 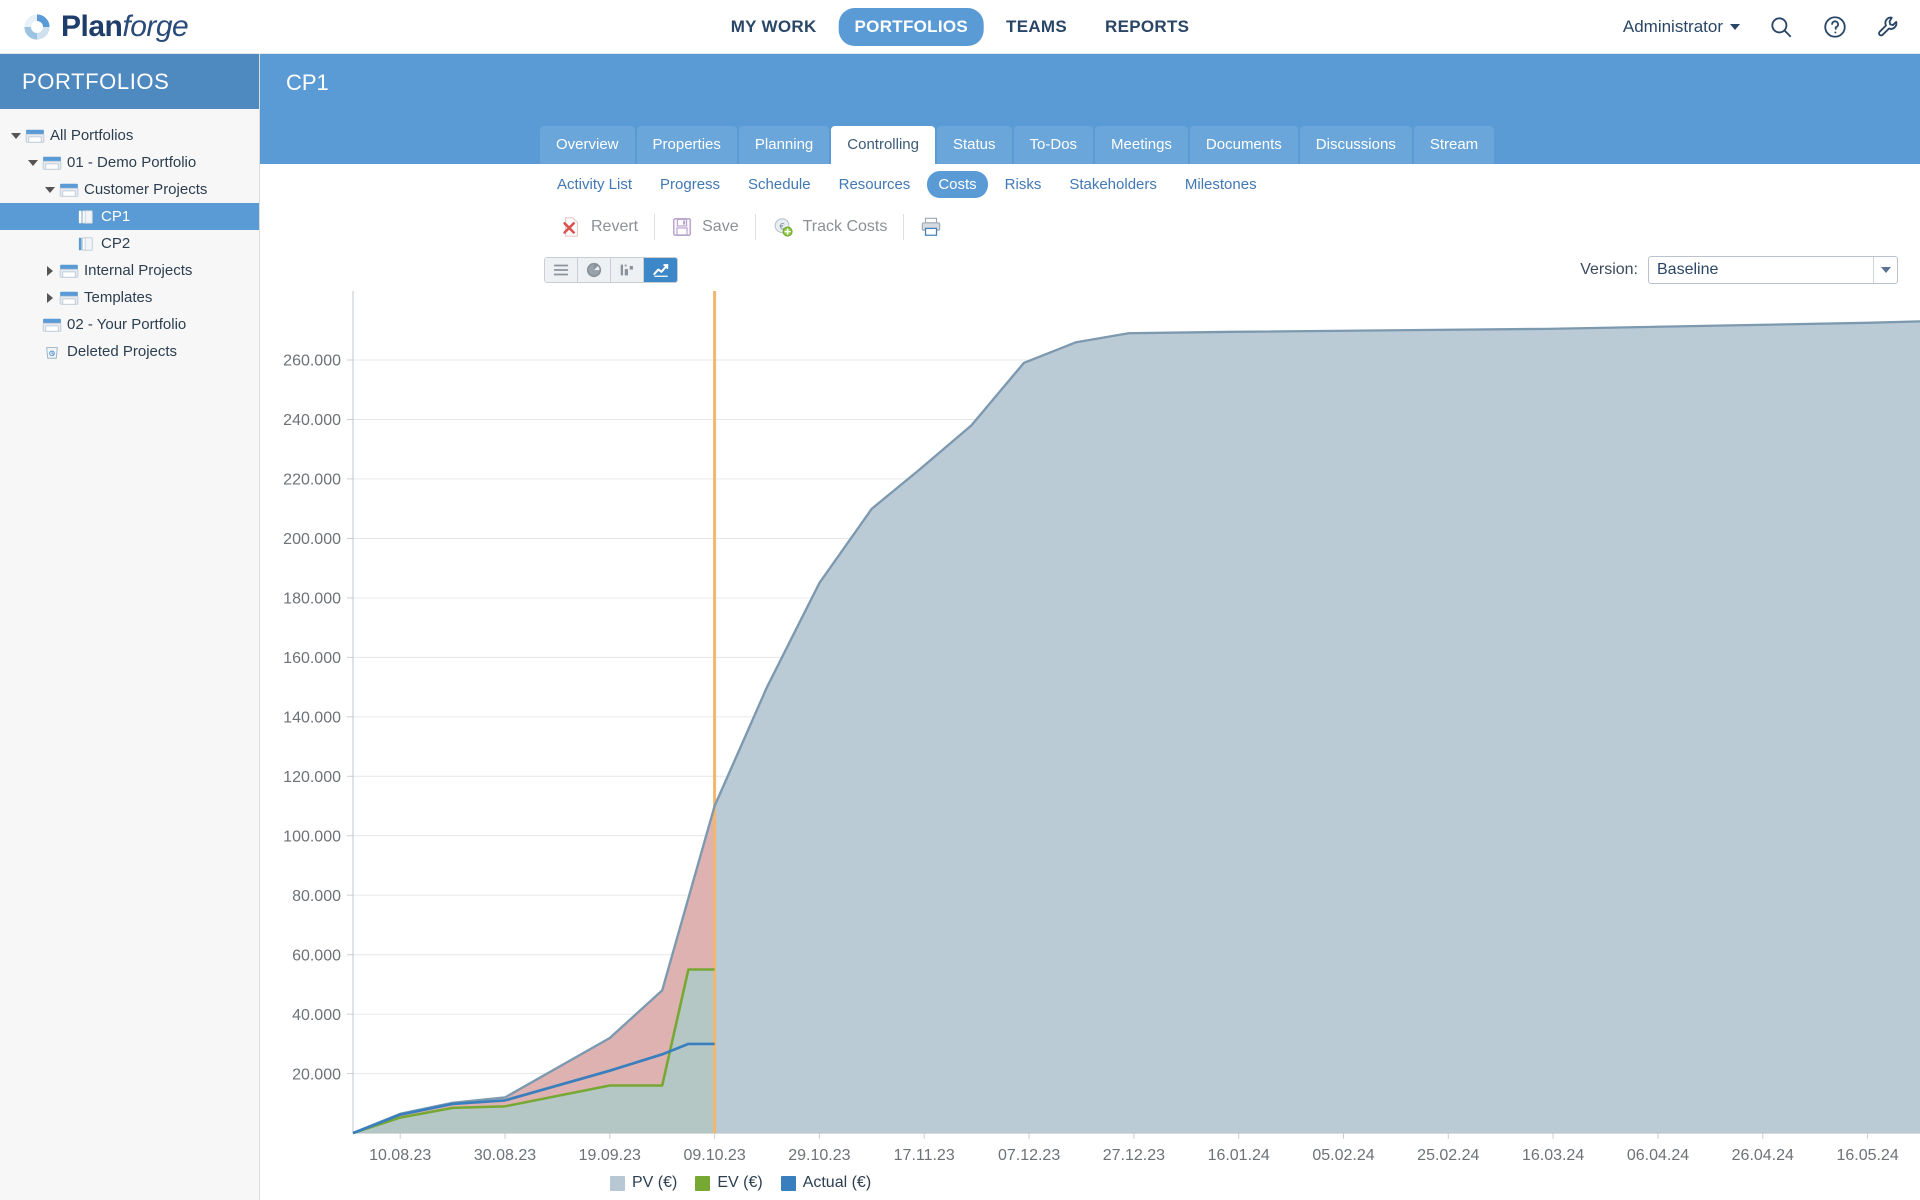 What do you see at coordinates (127, 324) in the screenshot?
I see `sidebar-item-label: 02 - Your Portfolio` at bounding box center [127, 324].